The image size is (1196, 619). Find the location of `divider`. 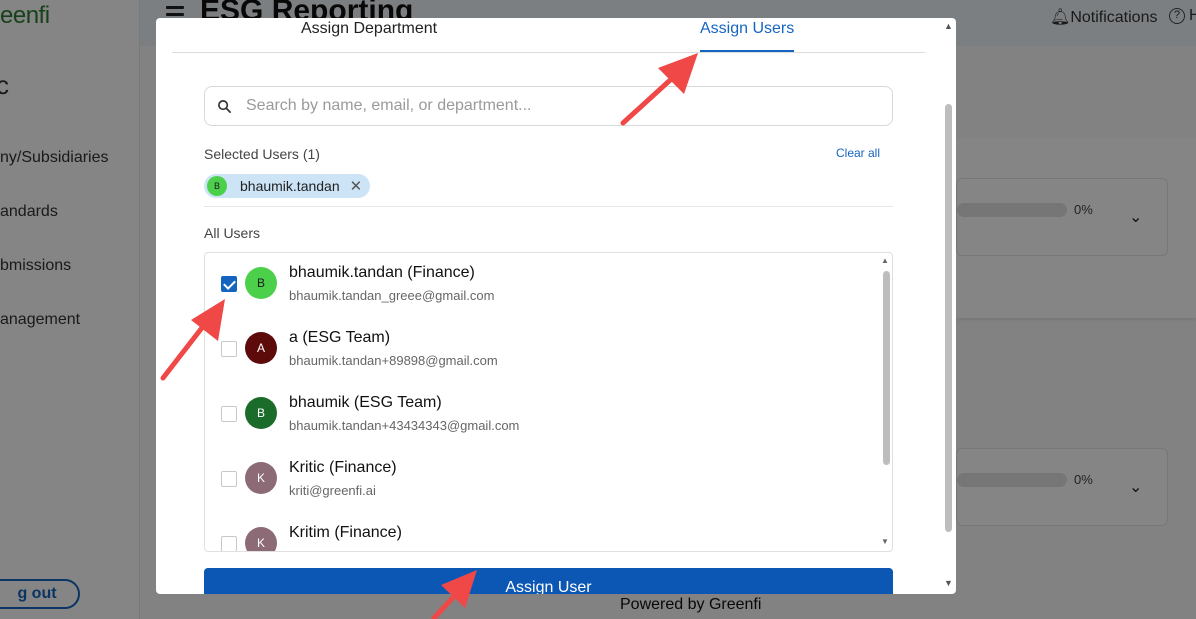

divider is located at coordinates (548, 206).